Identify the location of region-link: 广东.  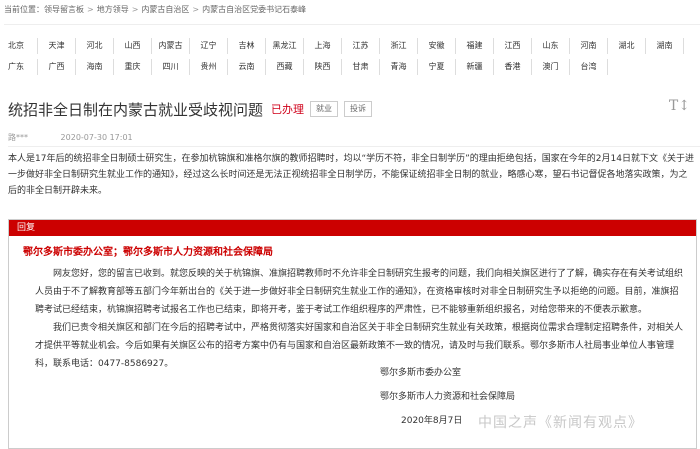
(23, 67).